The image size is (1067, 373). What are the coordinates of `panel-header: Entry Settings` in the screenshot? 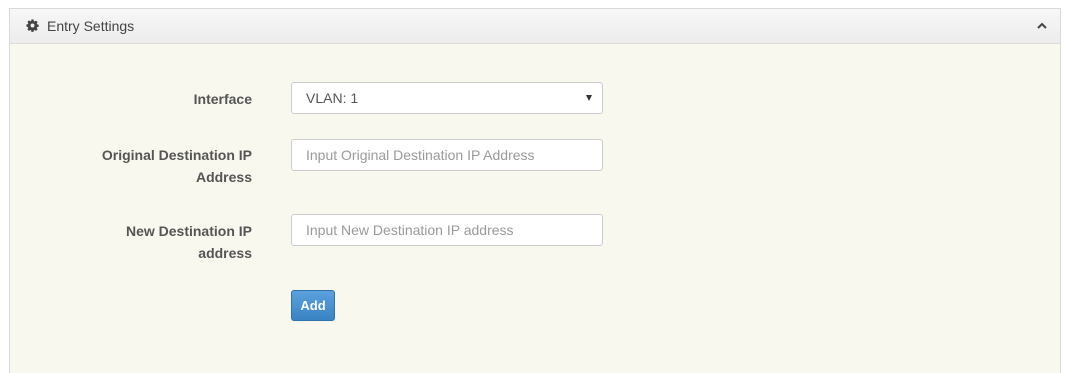 It's located at (535, 26).